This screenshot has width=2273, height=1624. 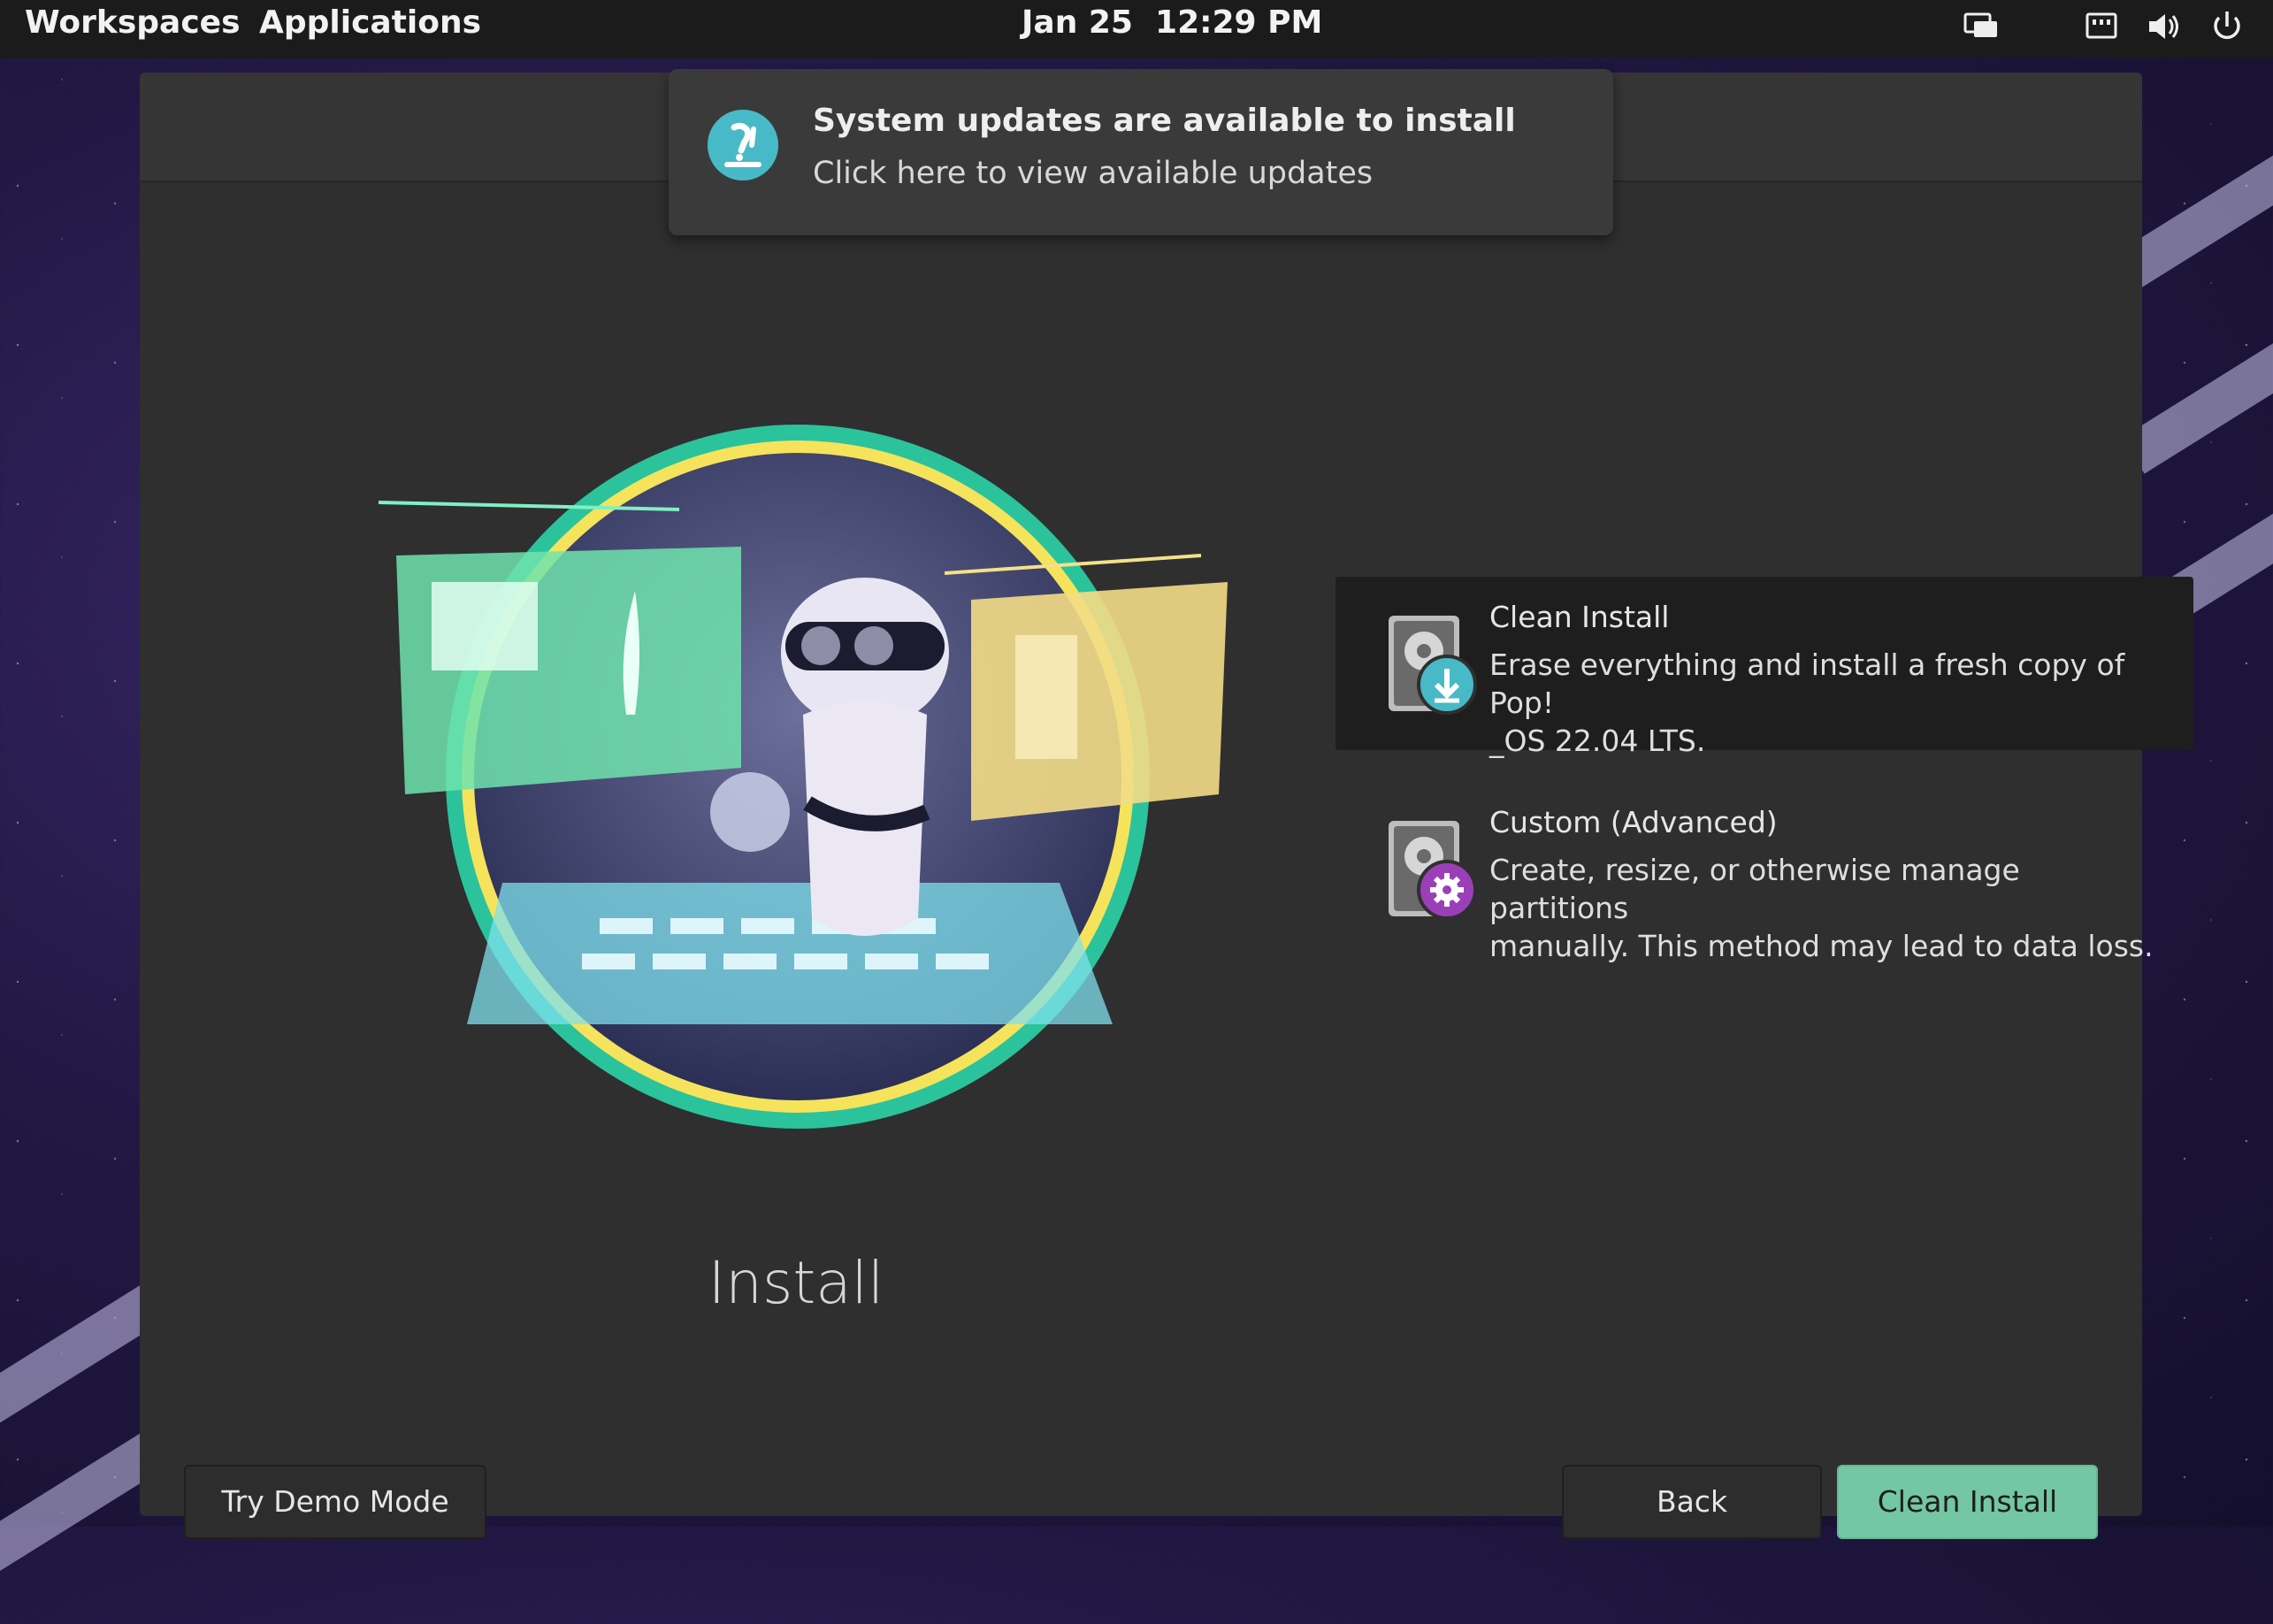 I want to click on power-icon, so click(x=2227, y=26).